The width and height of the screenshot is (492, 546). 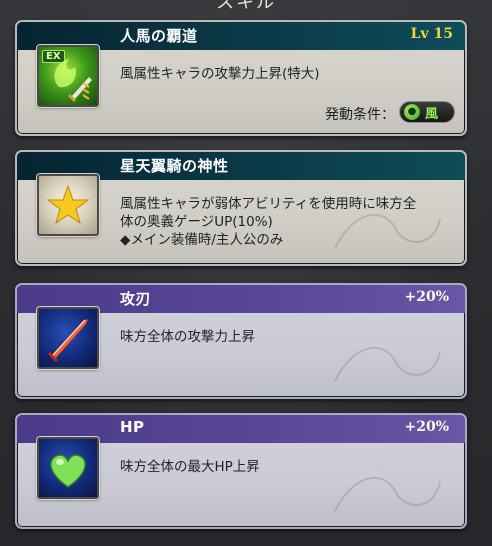 What do you see at coordinates (68, 76) in the screenshot?
I see `ex-wind-sword-icon: EX` at bounding box center [68, 76].